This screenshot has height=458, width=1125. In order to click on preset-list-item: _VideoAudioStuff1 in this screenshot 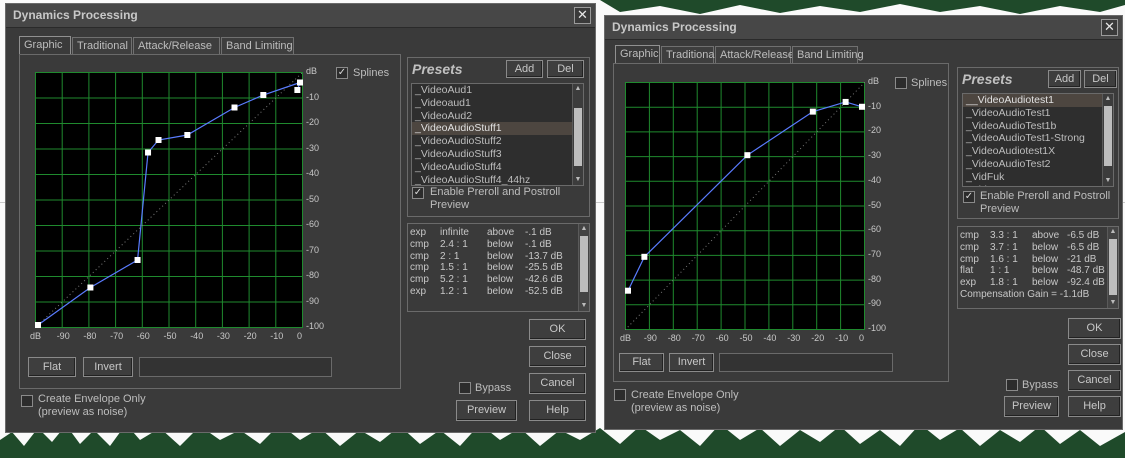, I will do `click(497, 129)`.